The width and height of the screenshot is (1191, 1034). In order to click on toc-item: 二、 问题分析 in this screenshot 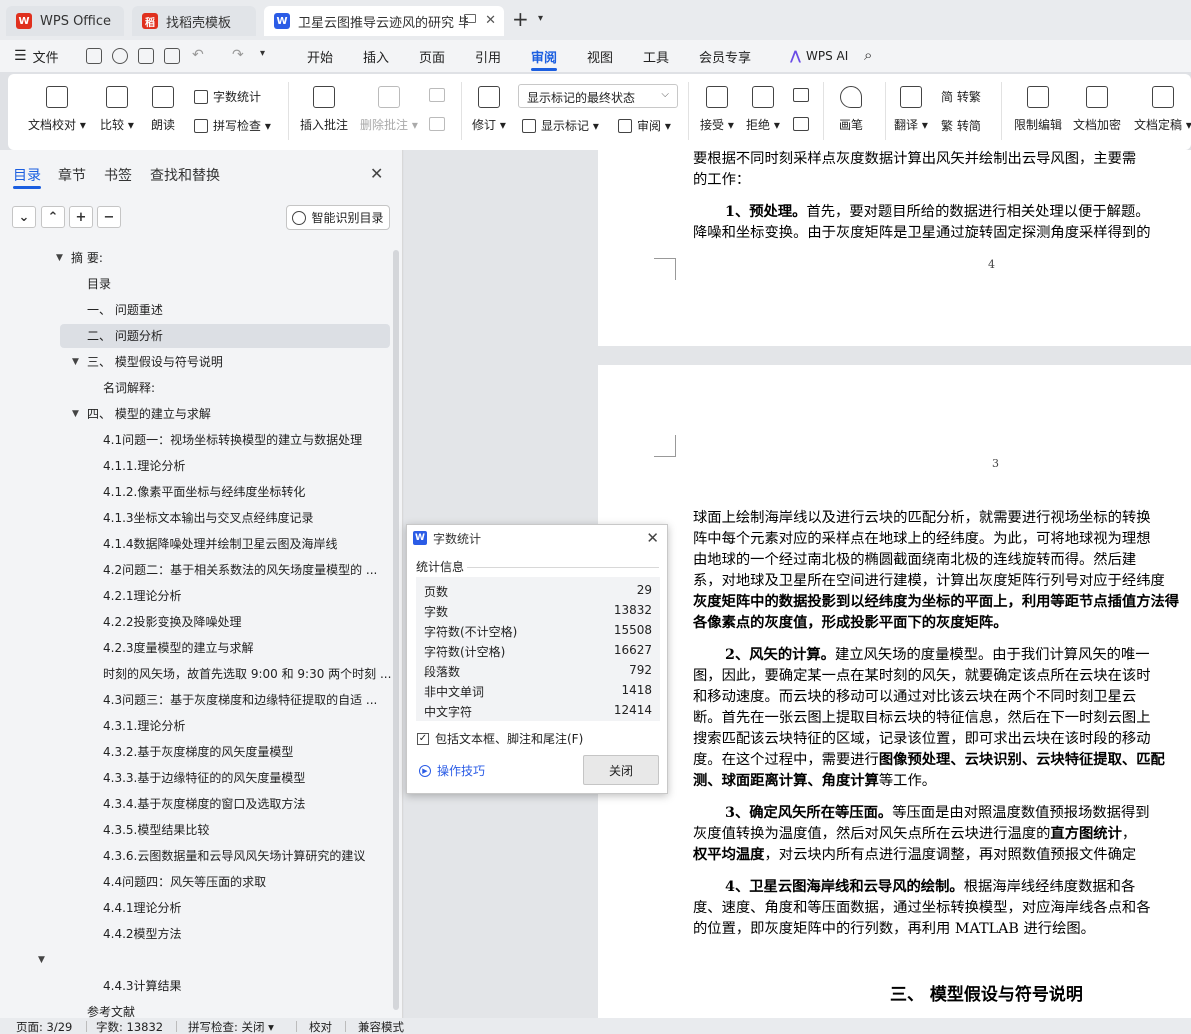, I will do `click(225, 336)`.